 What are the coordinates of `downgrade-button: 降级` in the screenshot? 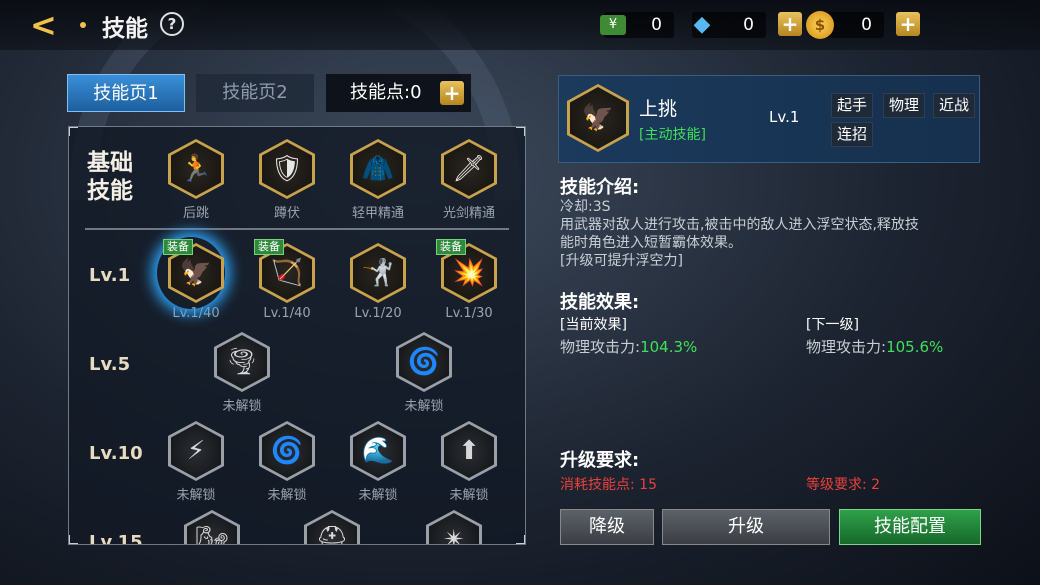 It's located at (607, 527).